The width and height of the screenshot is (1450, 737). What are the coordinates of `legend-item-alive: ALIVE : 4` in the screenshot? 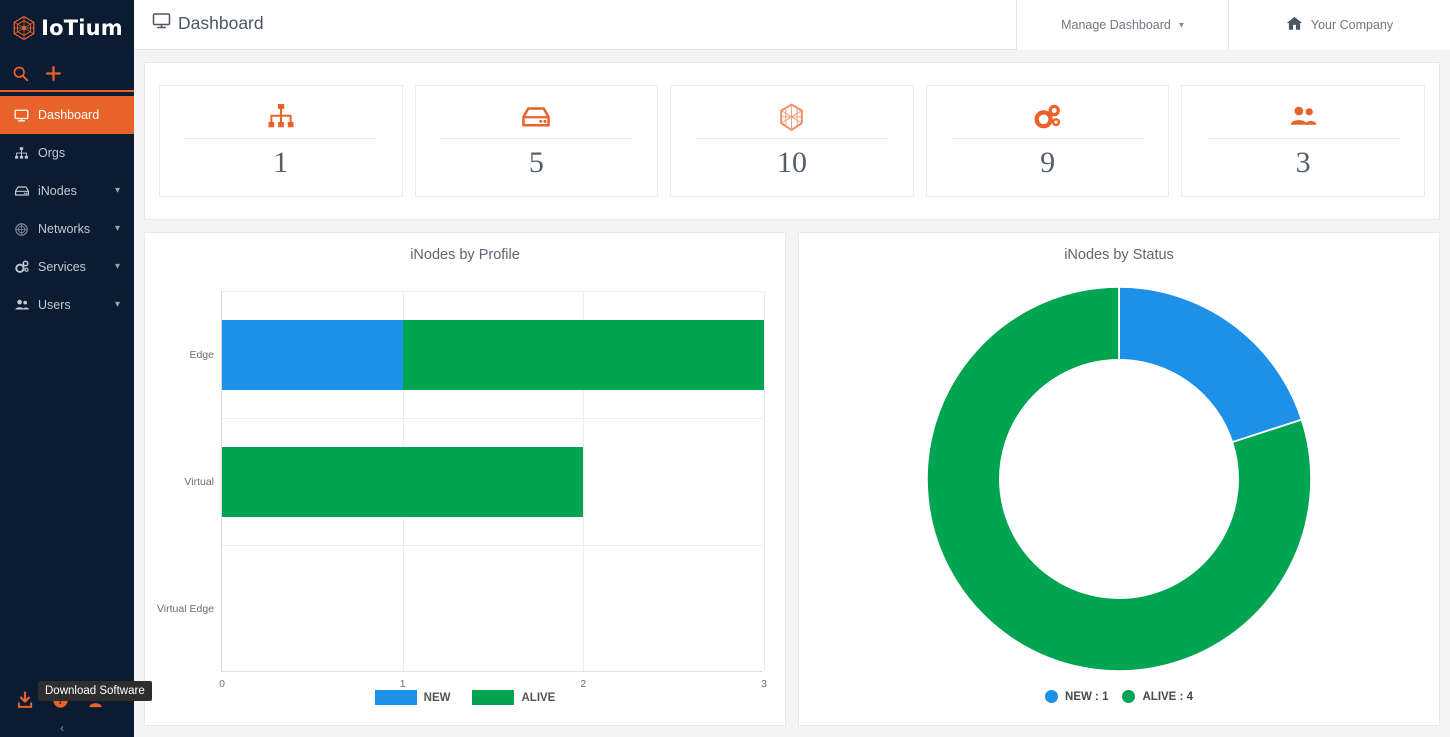 It's located at (1157, 696).